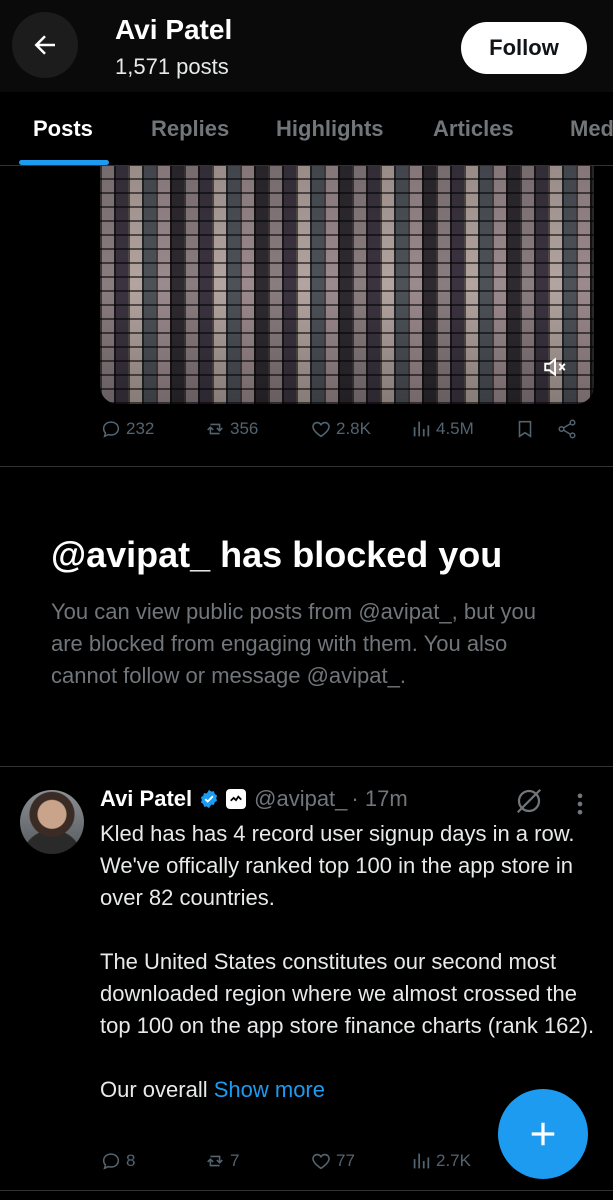  Describe the element at coordinates (555, 367) in the screenshot. I see `mute-icon` at that location.